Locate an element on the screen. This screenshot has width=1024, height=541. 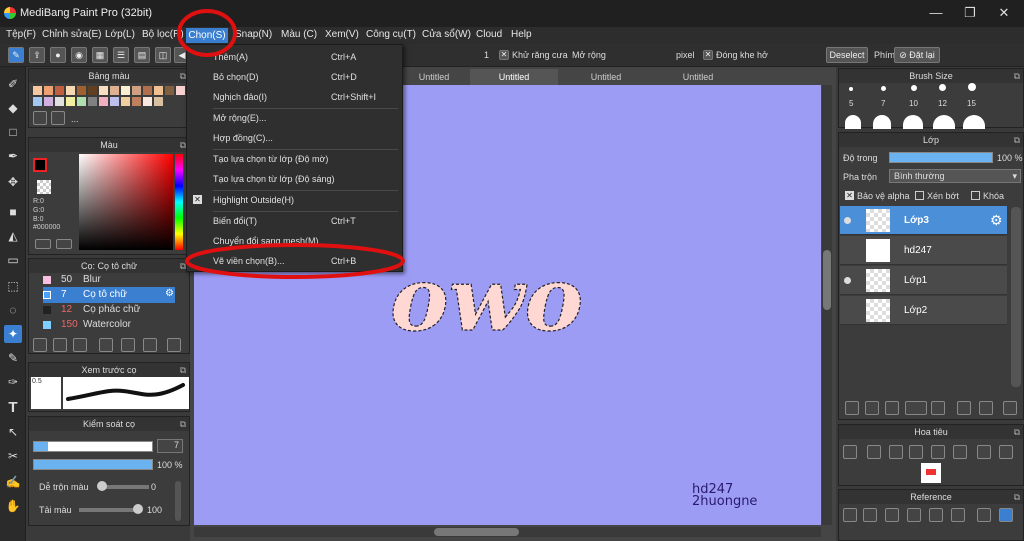
brush-duplicate-icon is located at coordinates (128, 345).